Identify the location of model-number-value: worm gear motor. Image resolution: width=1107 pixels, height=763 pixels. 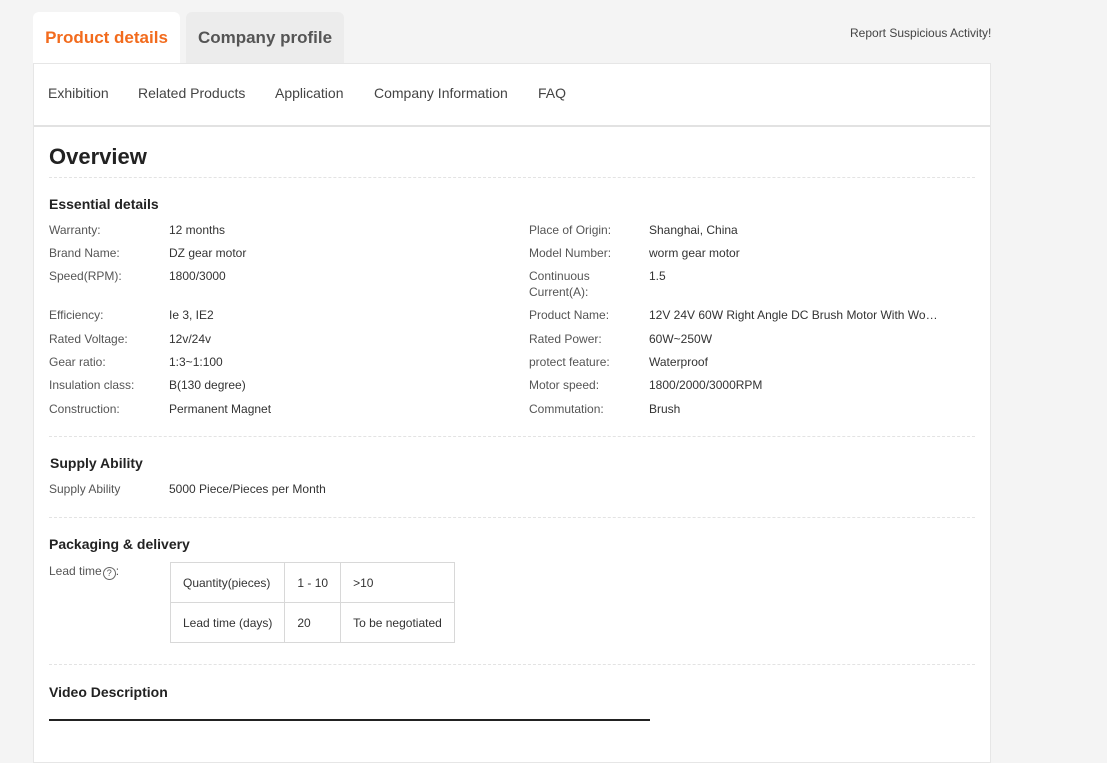
(694, 253).